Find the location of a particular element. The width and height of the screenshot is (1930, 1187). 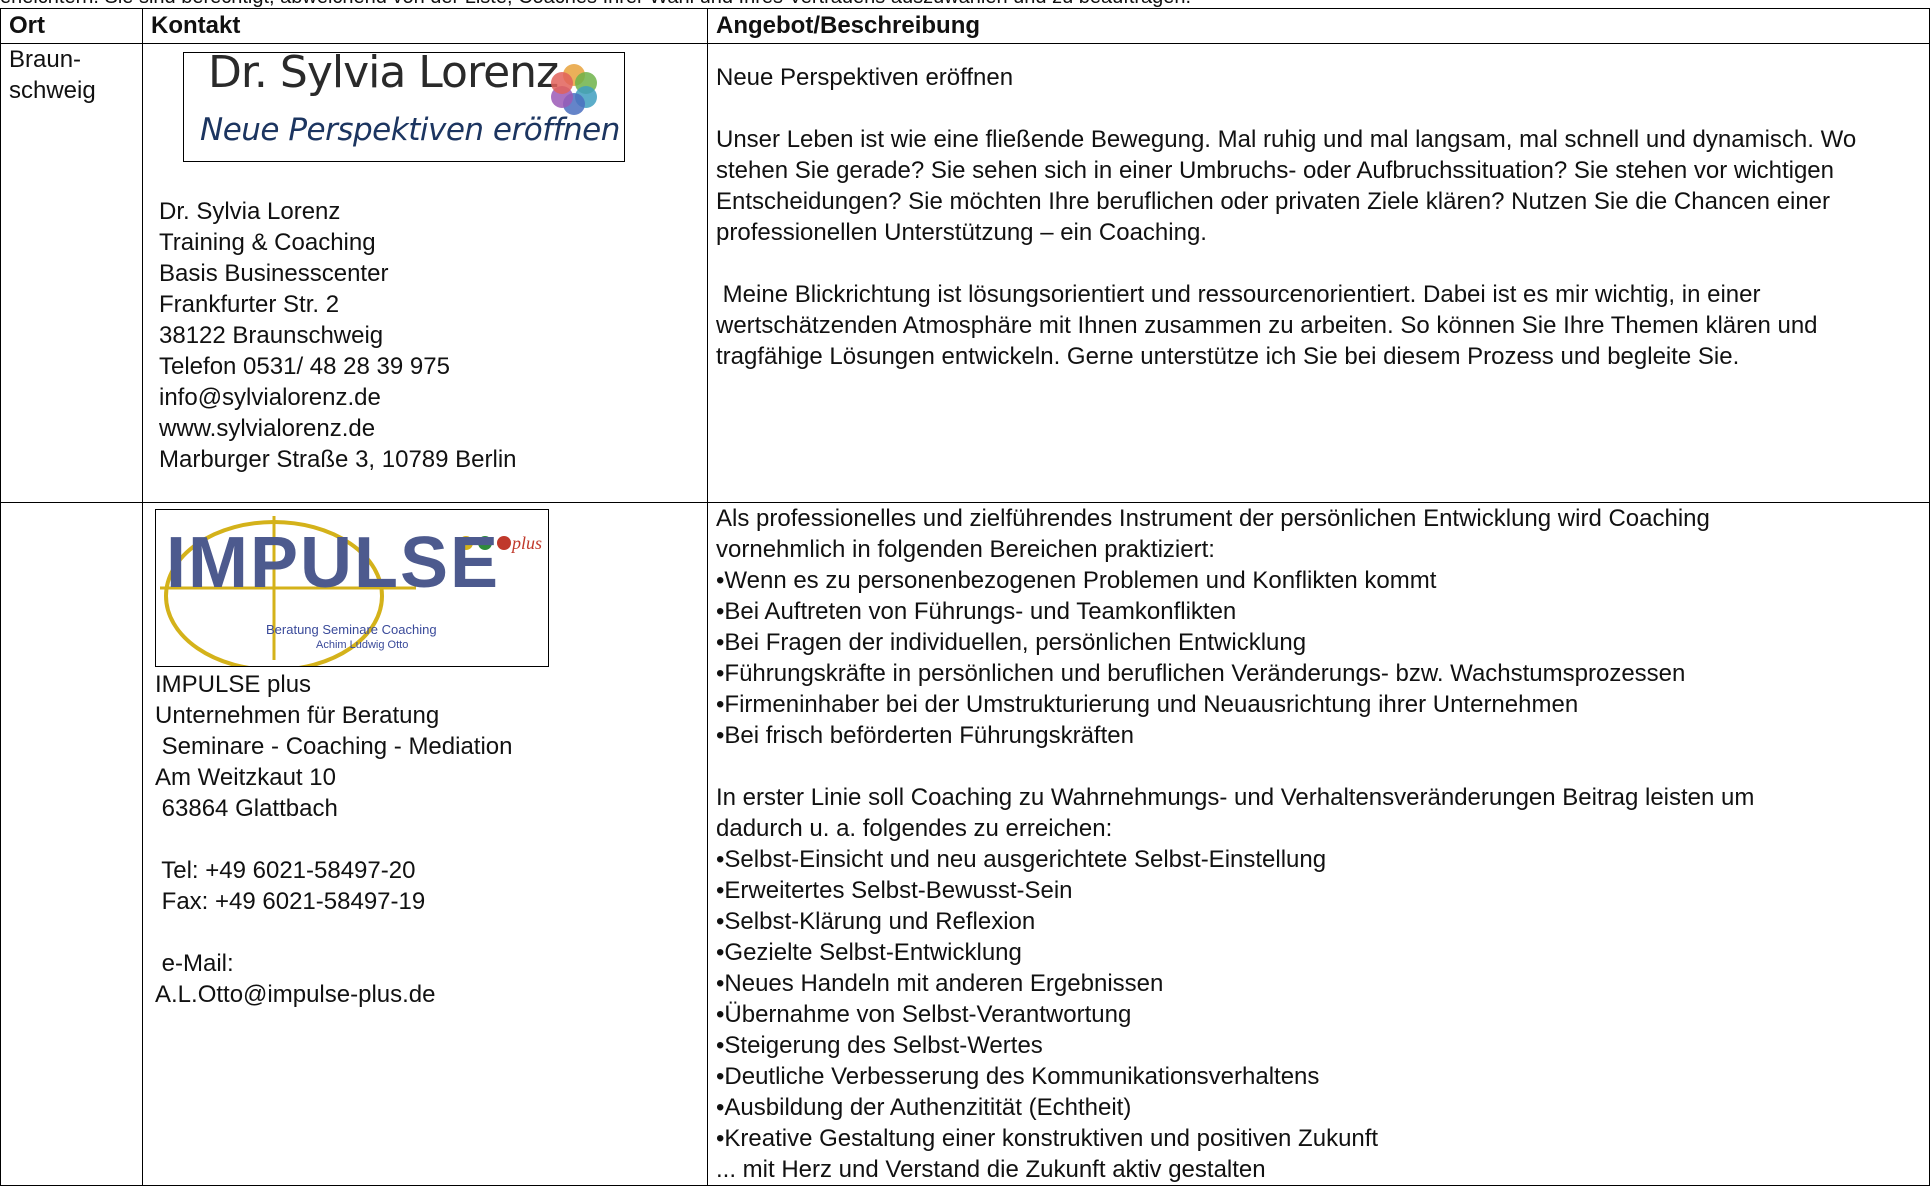

contact-line: Am Weitzkaut 10 is located at coordinates (245, 777).